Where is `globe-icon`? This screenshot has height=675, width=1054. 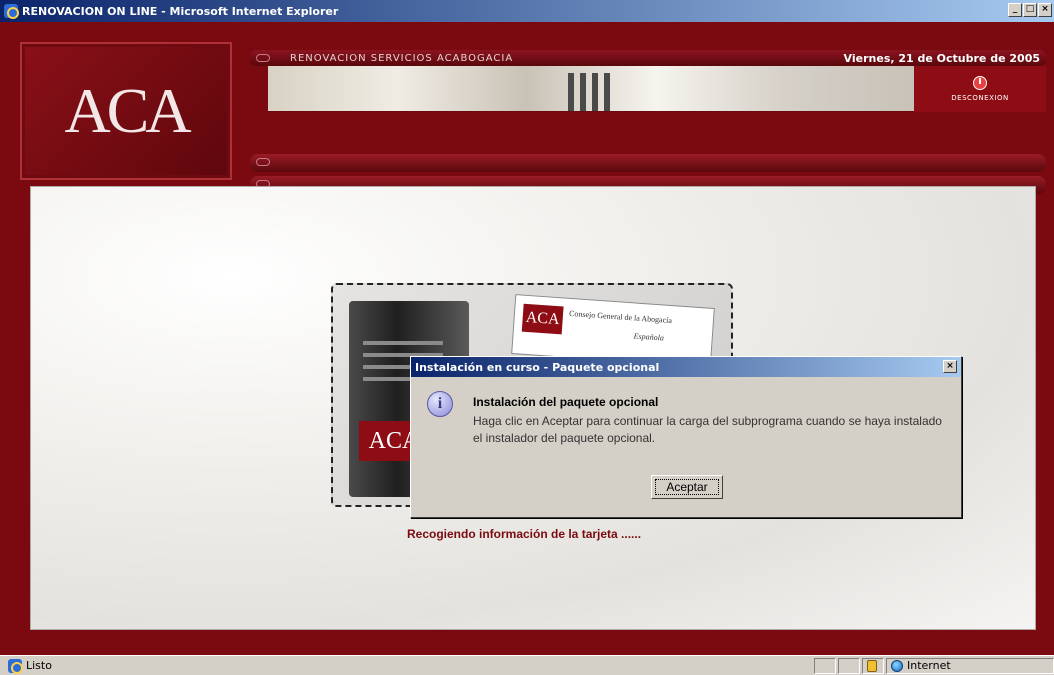
globe-icon is located at coordinates (897, 666).